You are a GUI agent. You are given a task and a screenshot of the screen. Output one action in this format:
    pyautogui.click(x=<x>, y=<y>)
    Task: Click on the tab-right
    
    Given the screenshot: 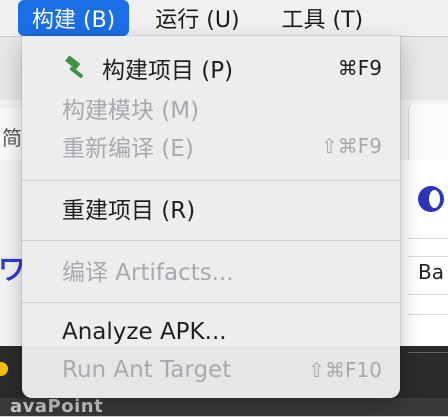 What is the action you would take?
    pyautogui.click(x=428, y=132)
    